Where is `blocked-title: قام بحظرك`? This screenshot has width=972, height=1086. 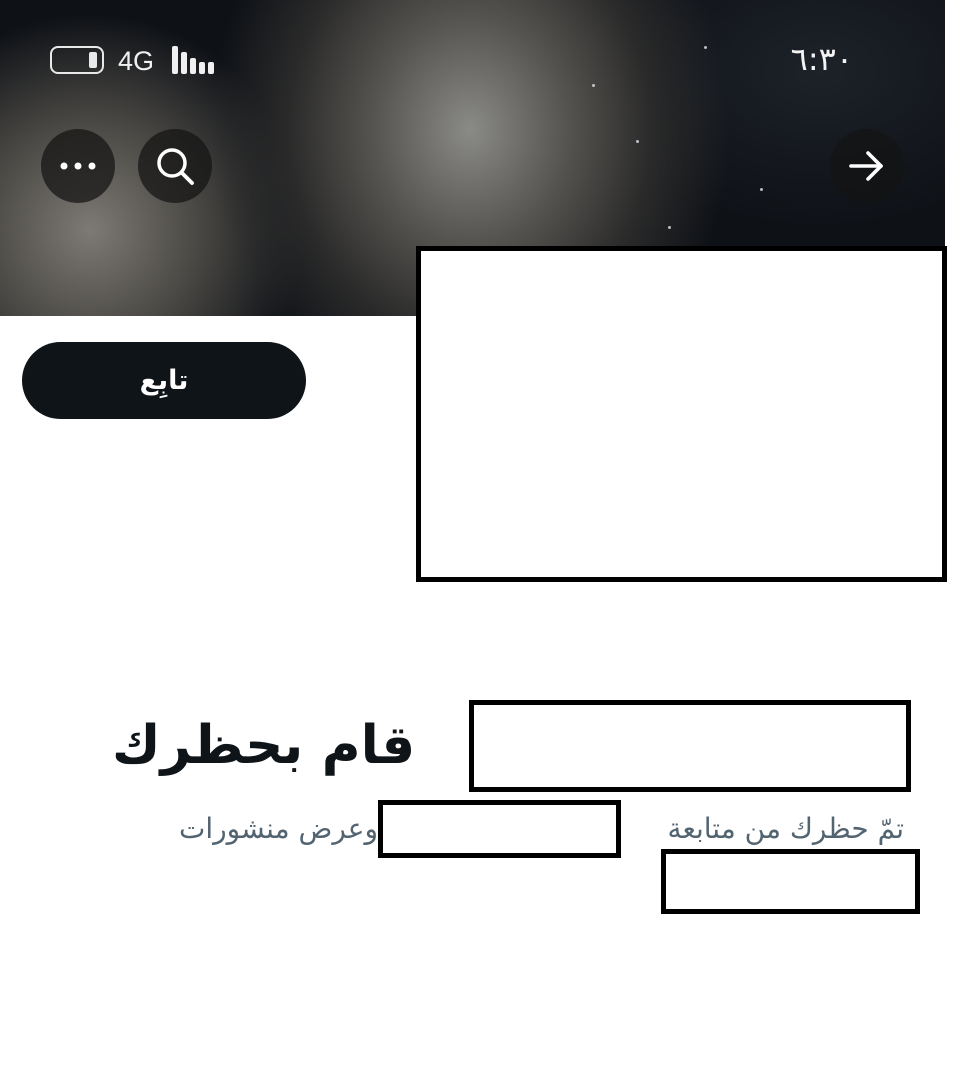 blocked-title: قام بحظرك is located at coordinates (264, 745).